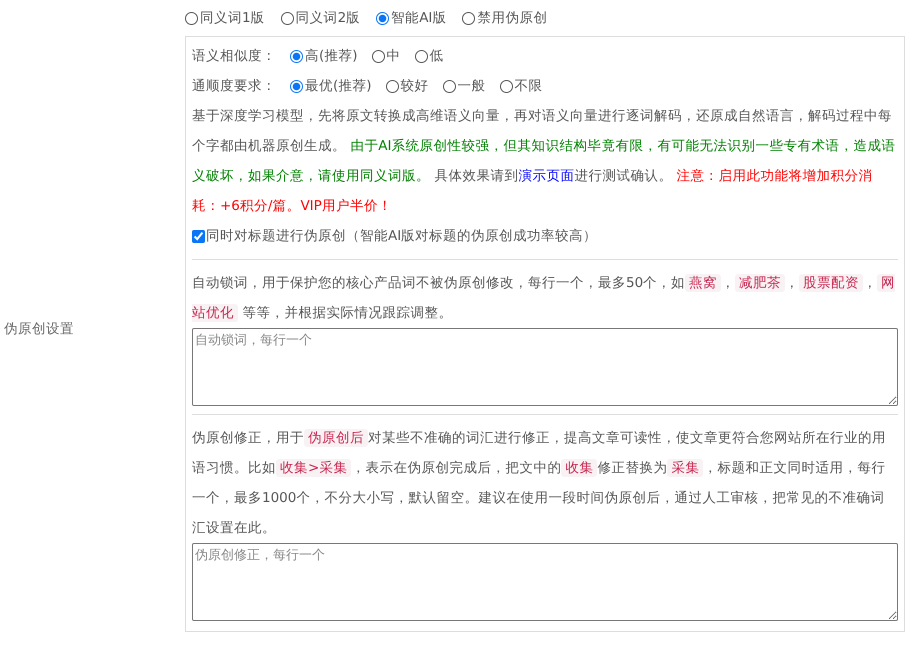 This screenshot has width=911, height=658. Describe the element at coordinates (232, 18) in the screenshot. I see `radio-label: 同义词1版` at that location.